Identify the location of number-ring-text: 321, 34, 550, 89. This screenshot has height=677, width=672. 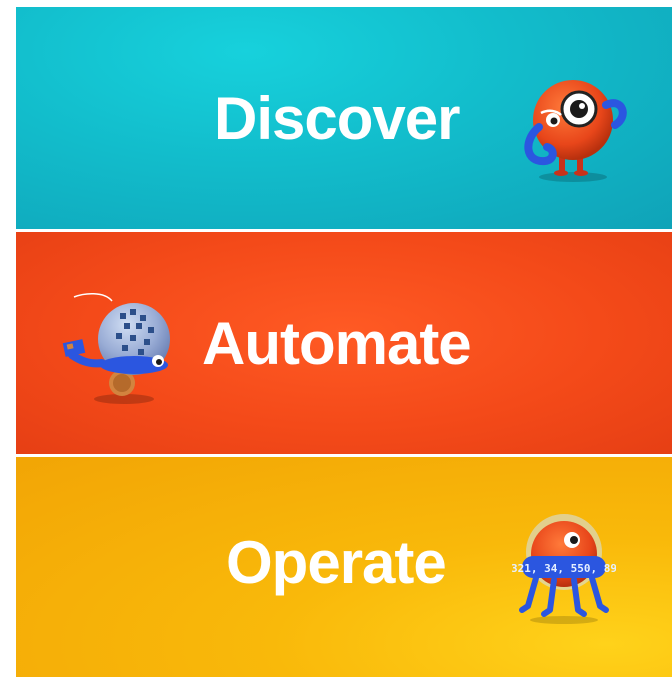
(564, 568).